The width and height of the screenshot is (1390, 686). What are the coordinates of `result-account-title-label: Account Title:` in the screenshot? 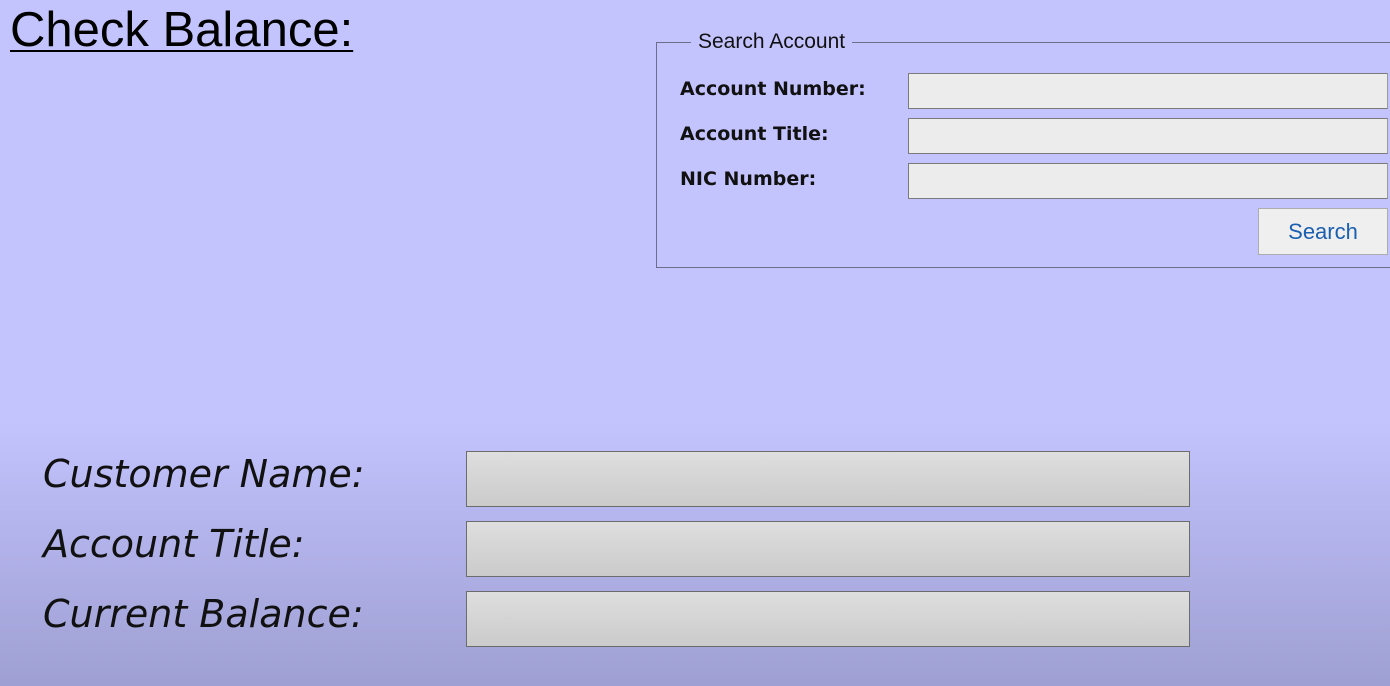 It's located at (174, 544).